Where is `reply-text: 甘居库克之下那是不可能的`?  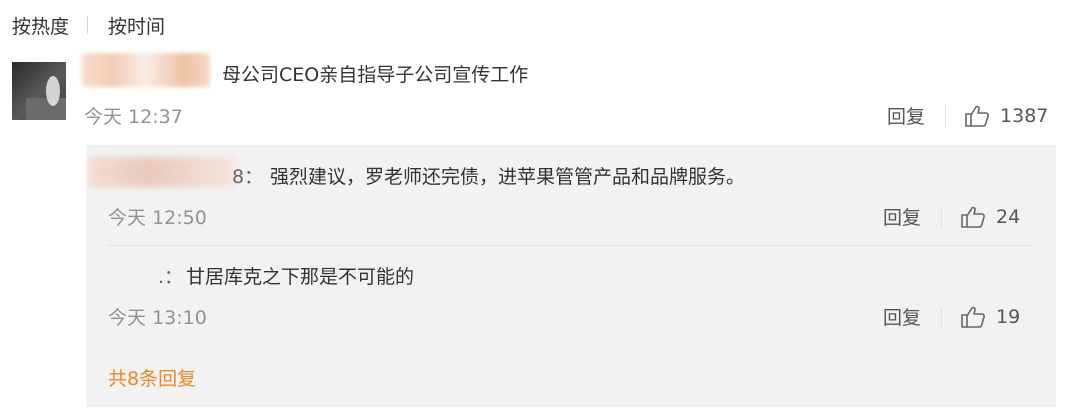
reply-text: 甘居库克之下那是不可能的 is located at coordinates (300, 277).